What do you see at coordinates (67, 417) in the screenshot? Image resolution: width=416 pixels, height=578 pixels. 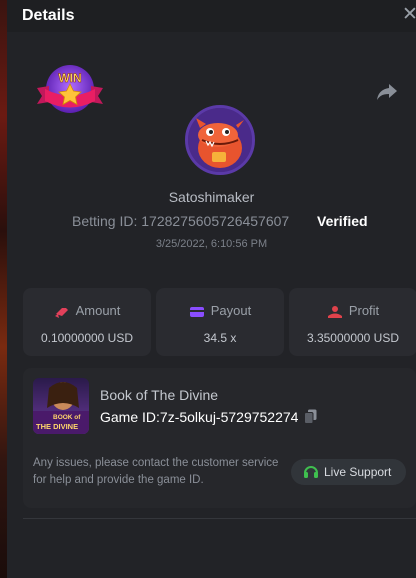 I see `game-cover-text-1: BOOK of` at bounding box center [67, 417].